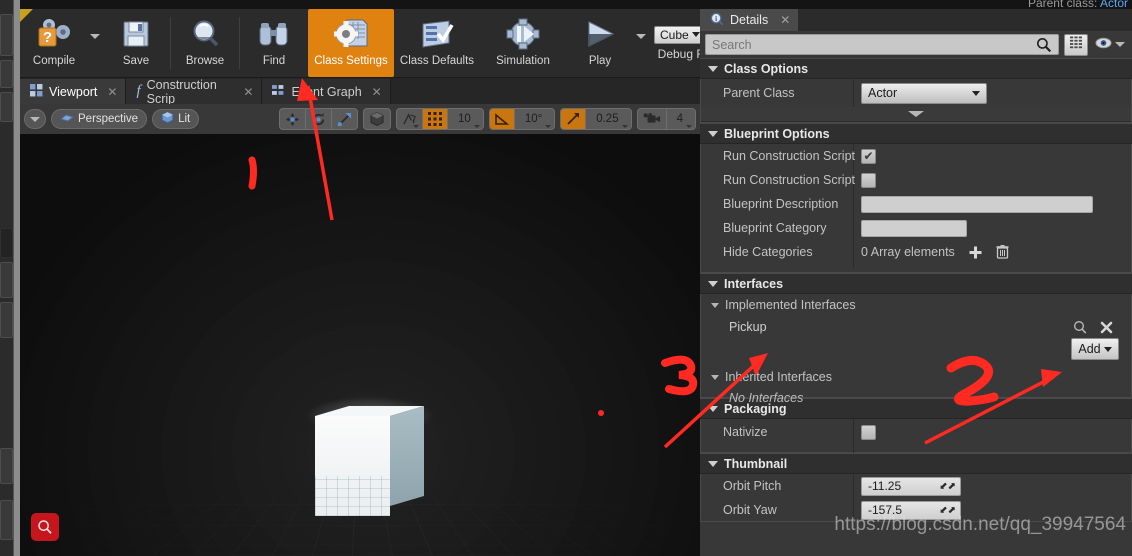  I want to click on debug-filter-combo: Cube, so click(680, 34).